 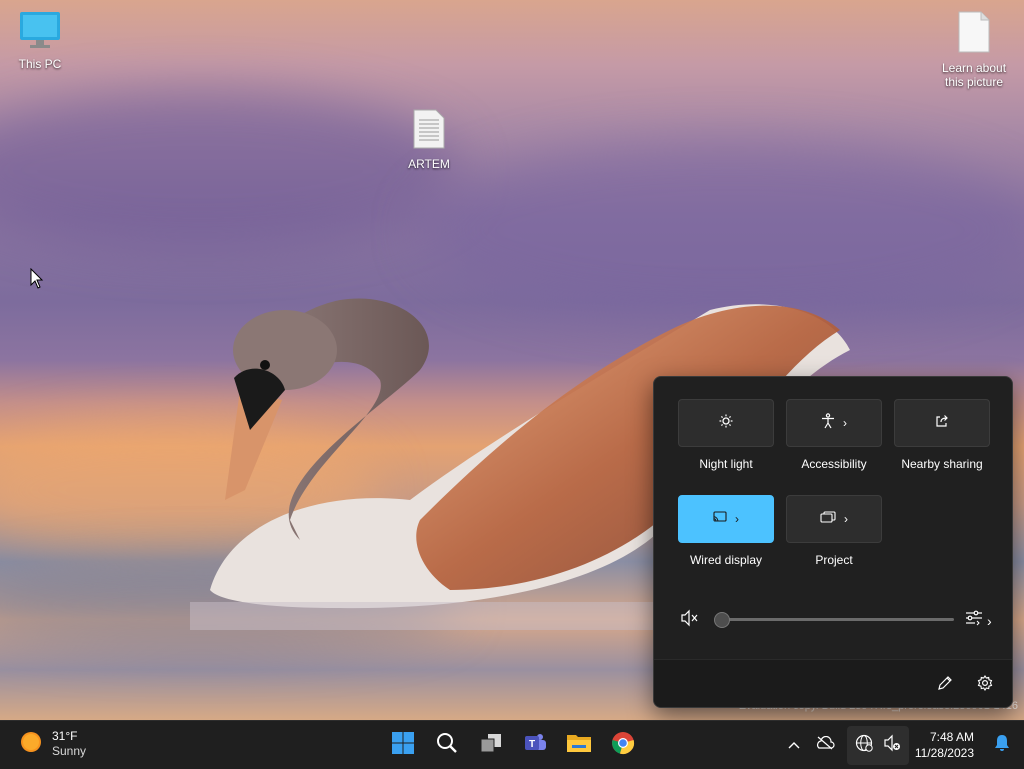 What do you see at coordinates (429, 130) in the screenshot?
I see `text-file-icon` at bounding box center [429, 130].